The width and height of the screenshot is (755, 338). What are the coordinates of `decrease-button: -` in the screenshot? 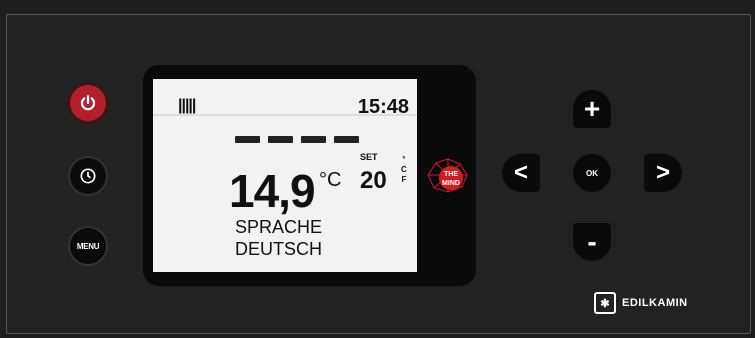 It's located at (592, 242).